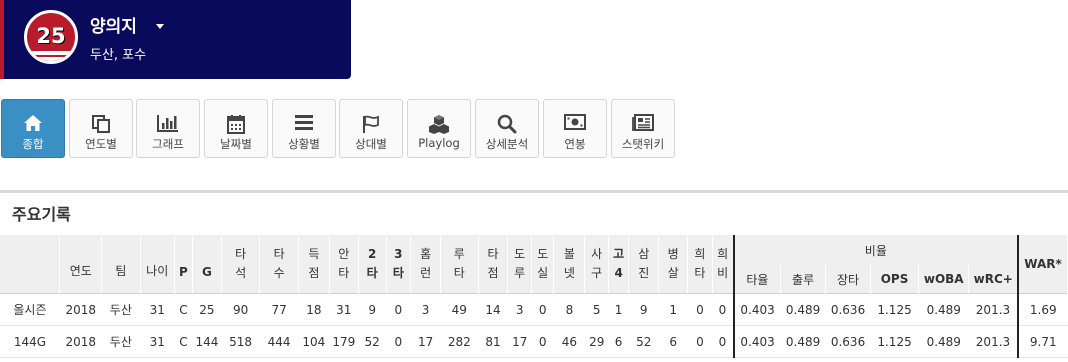  I want to click on nav-playlog: Playlog, so click(439, 128).